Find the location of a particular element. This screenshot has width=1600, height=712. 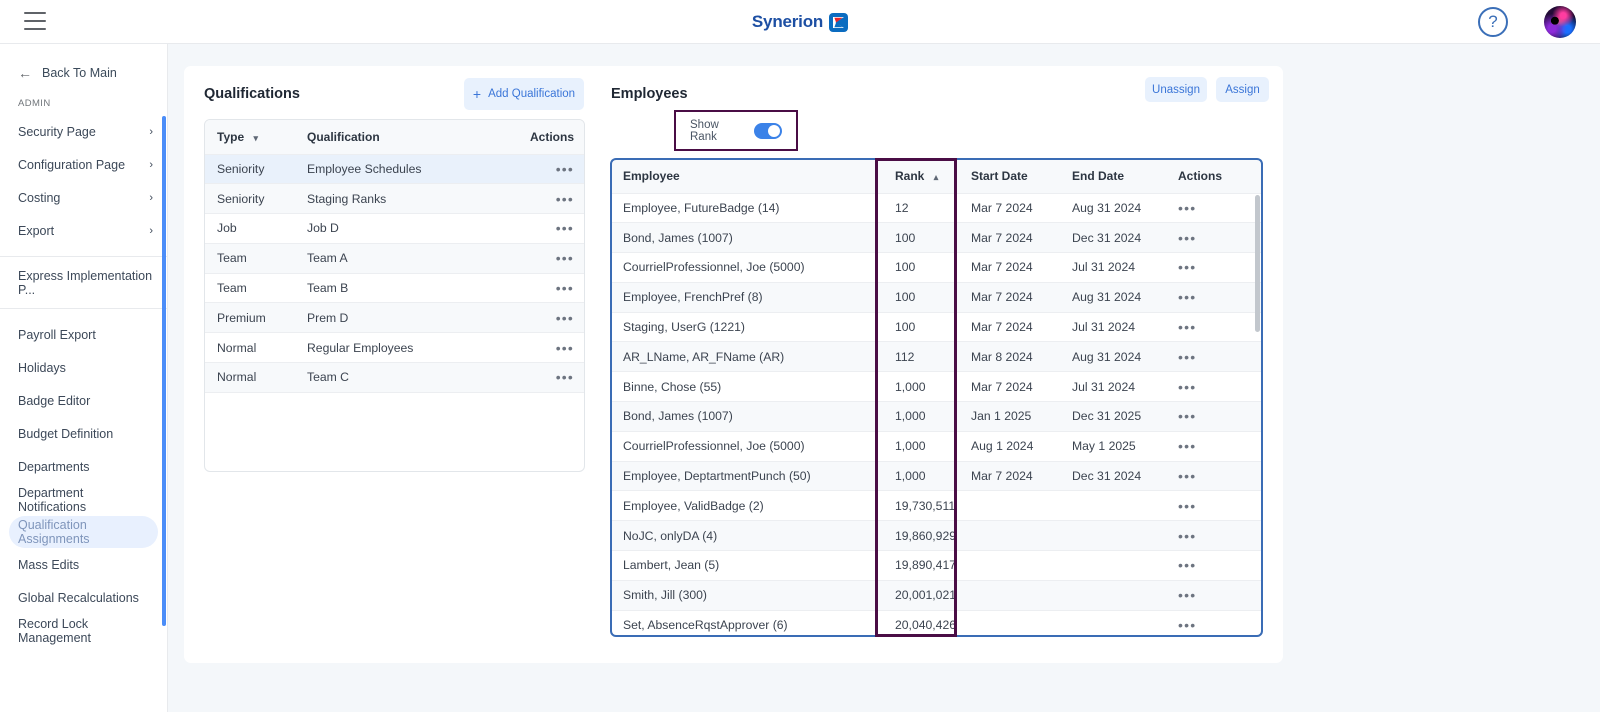

sidebar-item-departments: Departments is located at coordinates (83, 466).